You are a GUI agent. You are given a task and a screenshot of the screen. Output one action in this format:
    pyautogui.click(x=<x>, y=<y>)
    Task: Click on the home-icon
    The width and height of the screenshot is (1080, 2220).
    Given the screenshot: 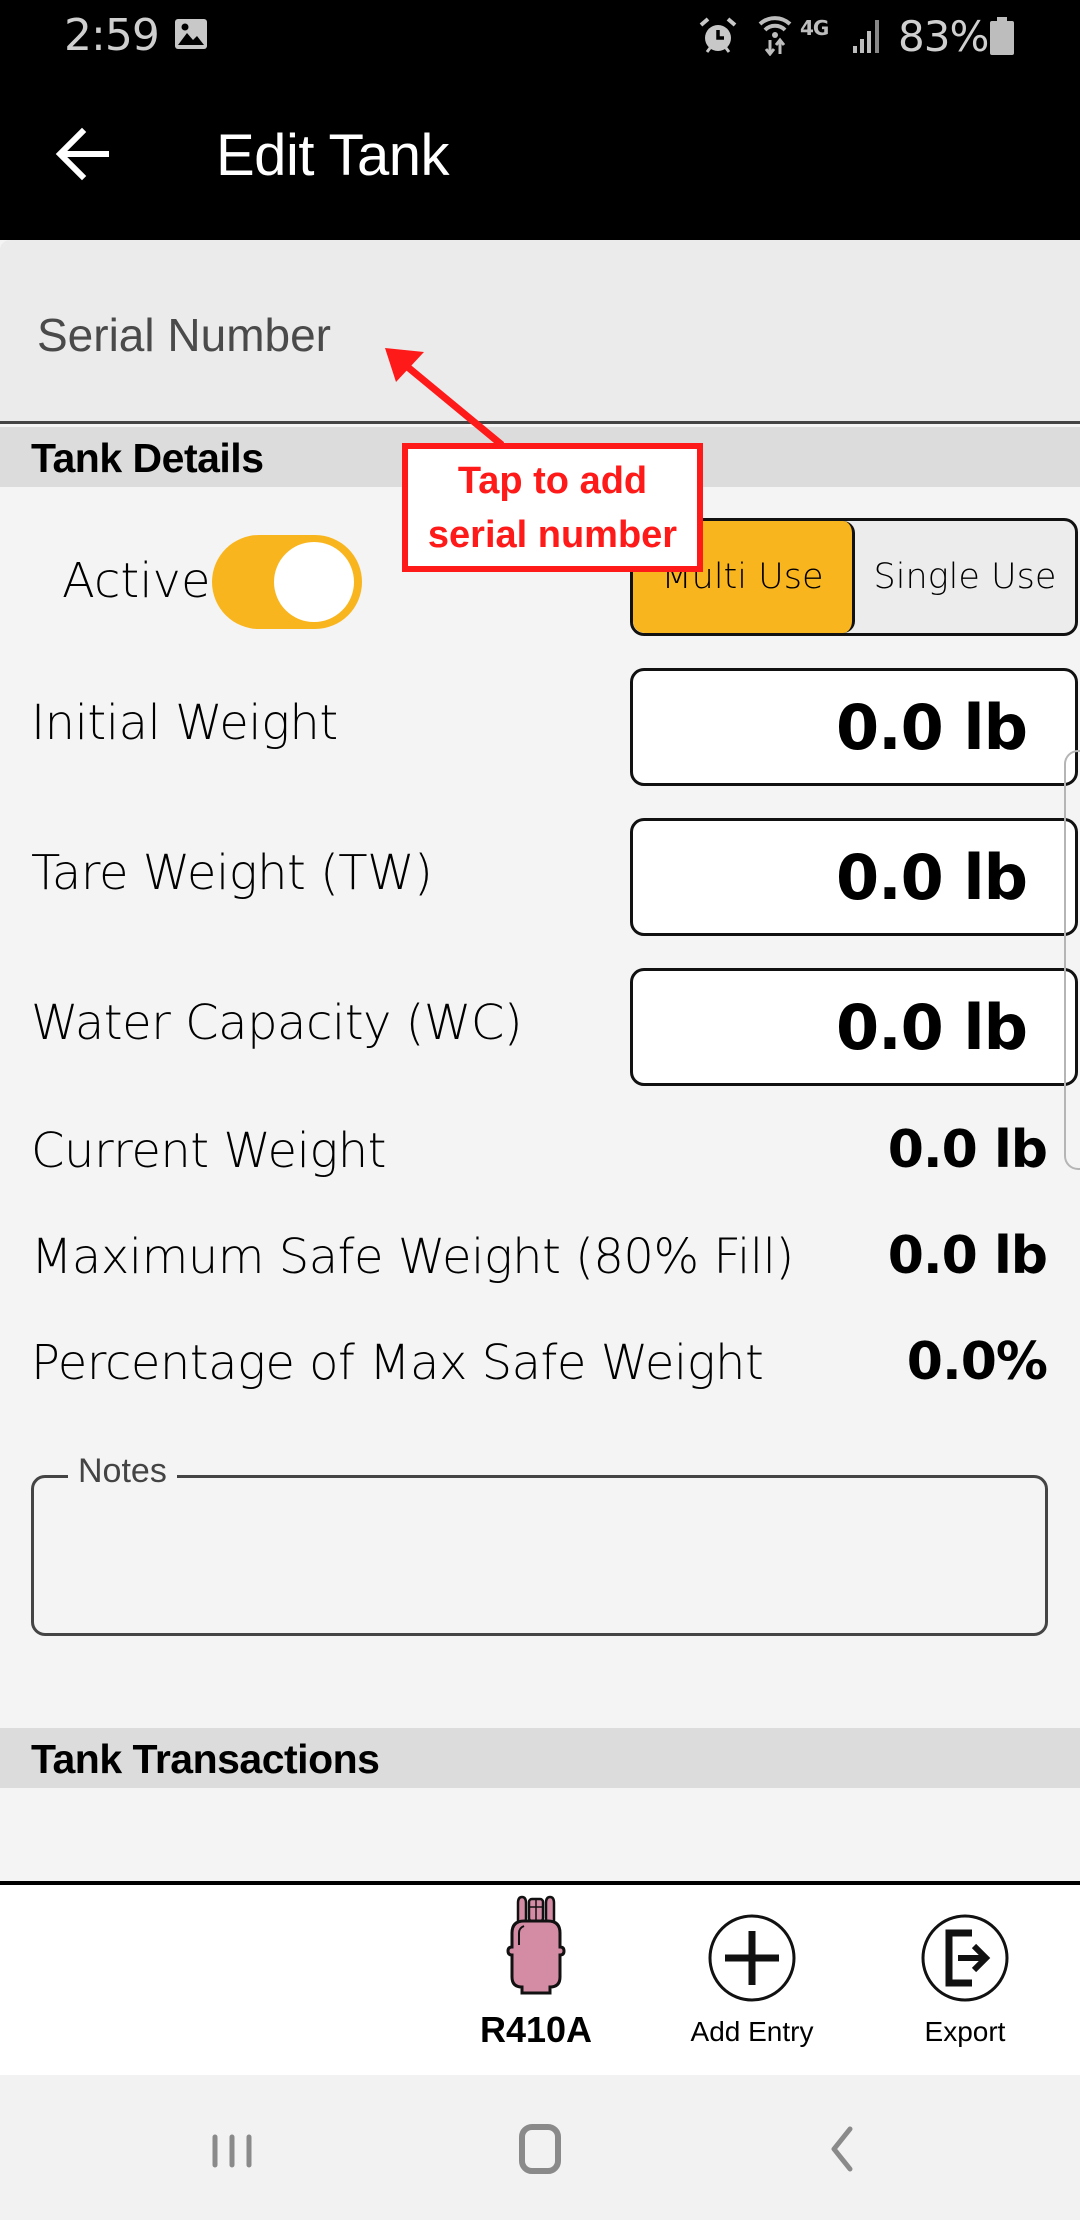 What is the action you would take?
    pyautogui.click(x=540, y=2149)
    